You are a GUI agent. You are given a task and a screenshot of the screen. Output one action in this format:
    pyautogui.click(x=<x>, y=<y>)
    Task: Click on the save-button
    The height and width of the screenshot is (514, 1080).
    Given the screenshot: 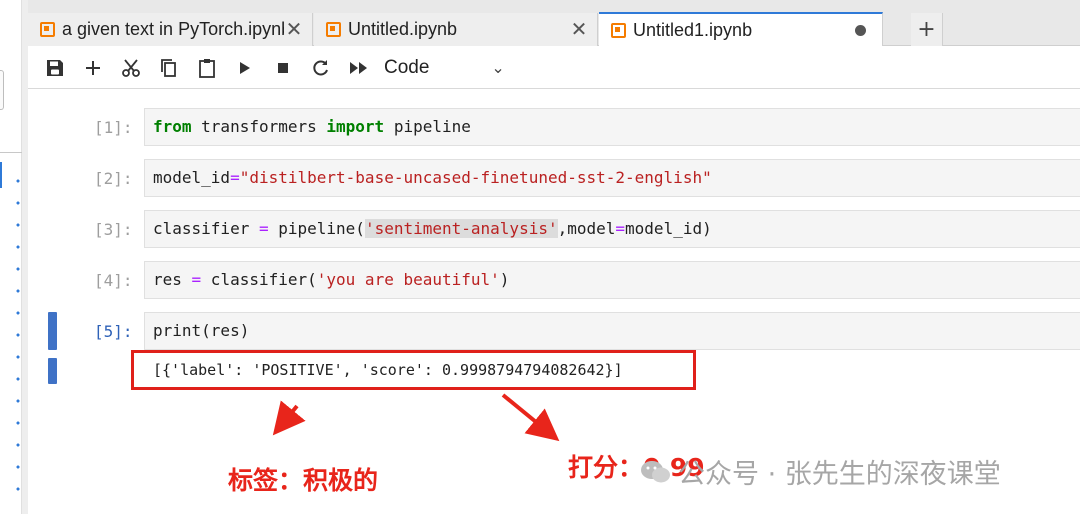 What is the action you would take?
    pyautogui.click(x=55, y=68)
    